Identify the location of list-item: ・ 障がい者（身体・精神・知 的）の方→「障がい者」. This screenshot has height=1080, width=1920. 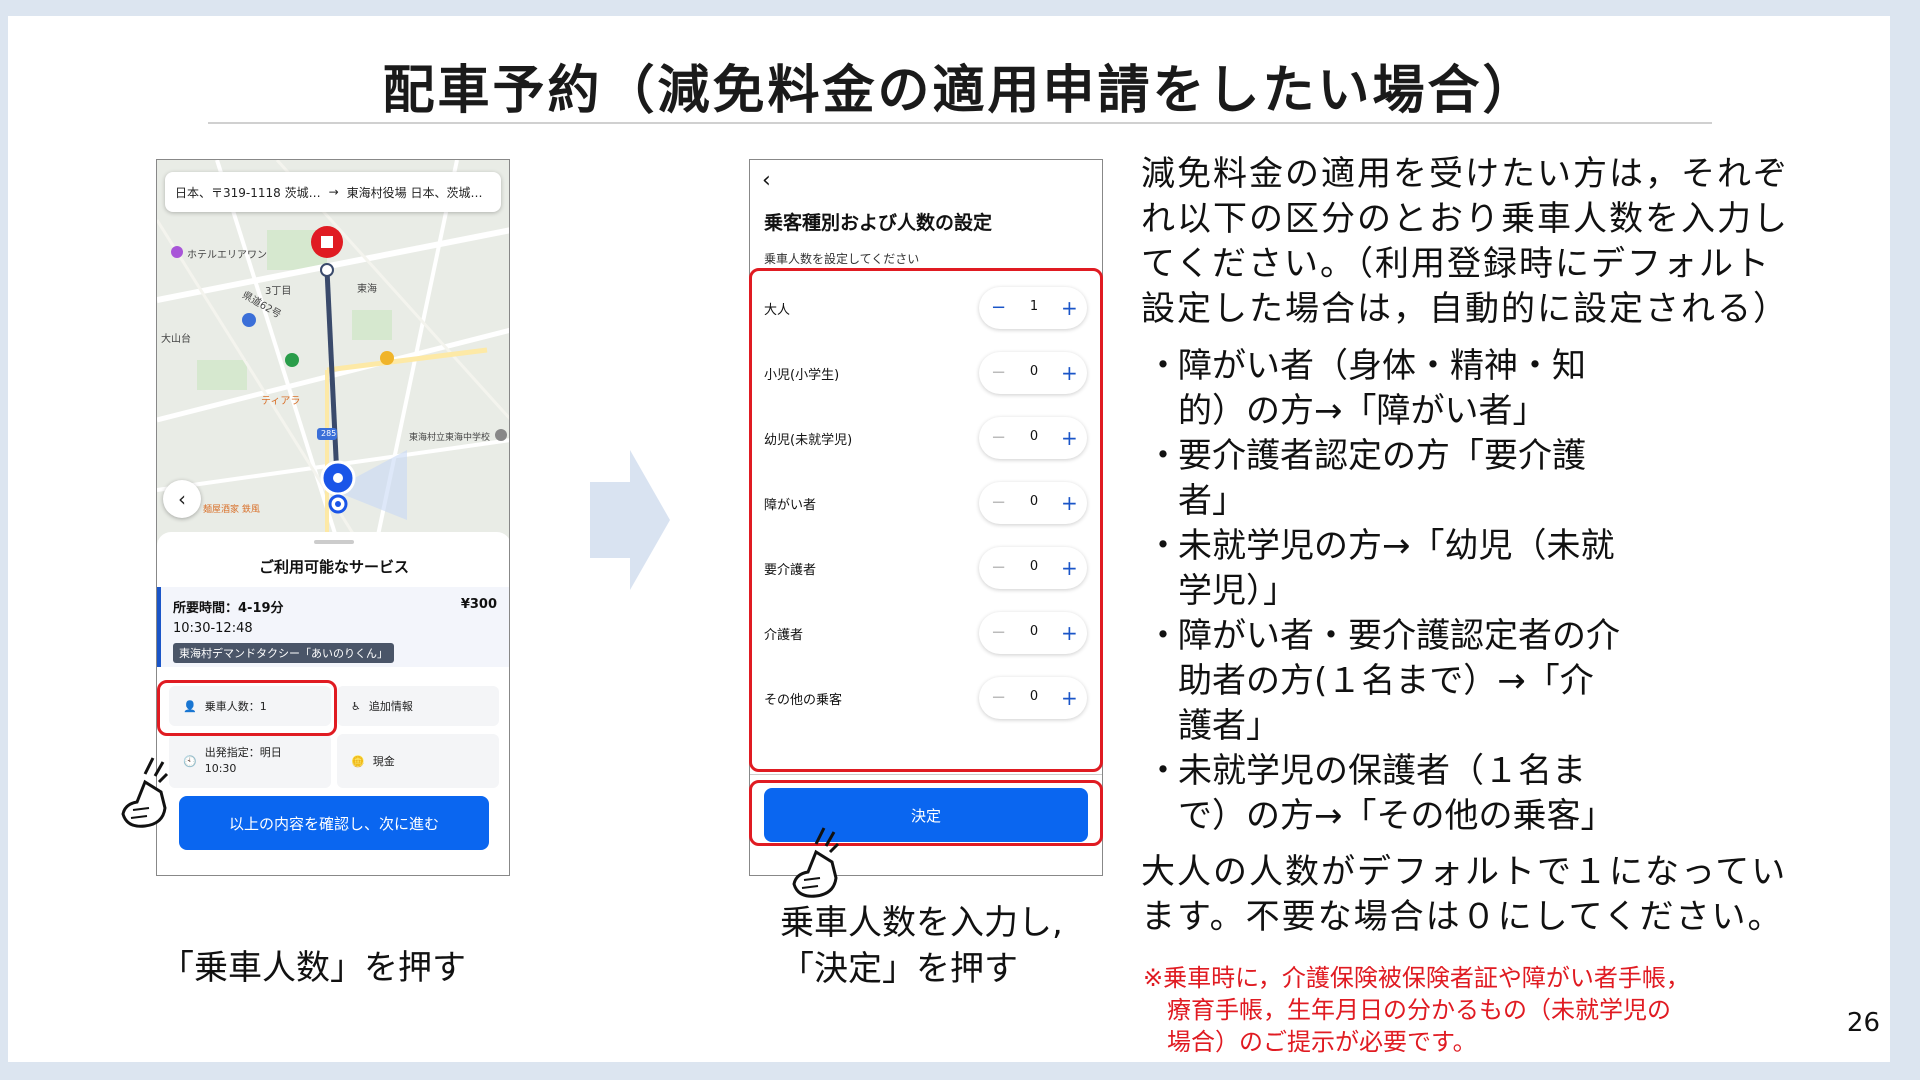
(1383, 389).